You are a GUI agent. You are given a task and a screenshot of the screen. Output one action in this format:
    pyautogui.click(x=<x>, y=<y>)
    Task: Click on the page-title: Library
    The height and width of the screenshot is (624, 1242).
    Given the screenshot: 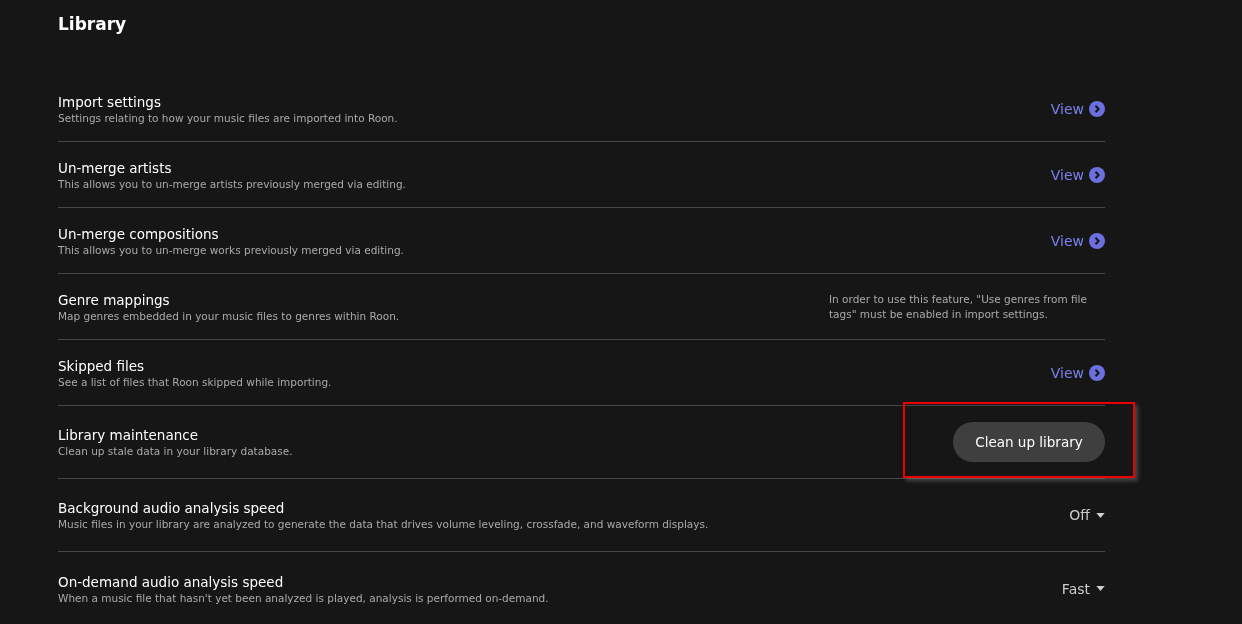 What is the action you would take?
    pyautogui.click(x=93, y=24)
    